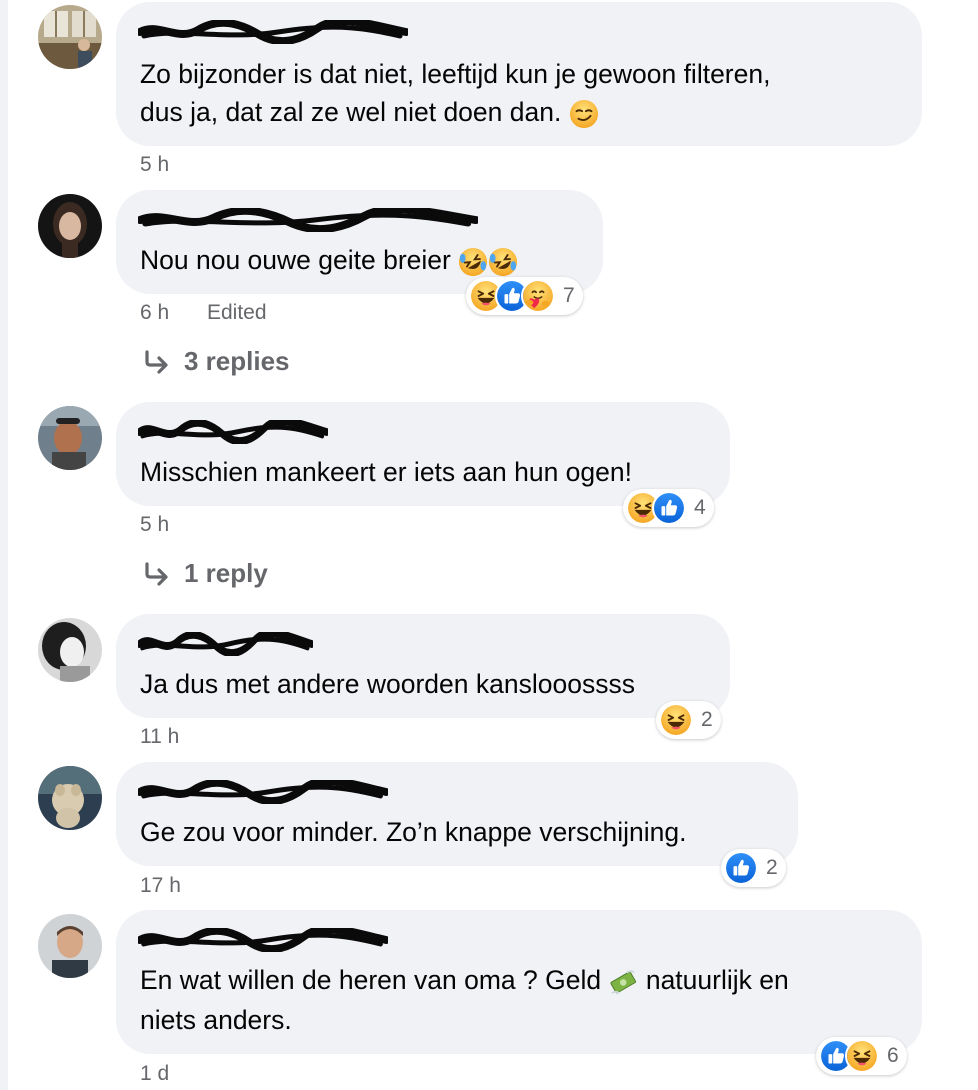 This screenshot has height=1090, width=978. I want to click on comment-text: Nou nou ouwe geite breier, so click(329, 260).